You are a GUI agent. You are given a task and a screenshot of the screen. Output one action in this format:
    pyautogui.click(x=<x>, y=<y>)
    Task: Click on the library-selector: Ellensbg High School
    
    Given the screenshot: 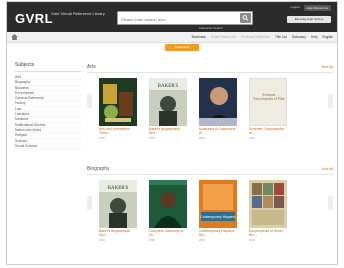 What is the action you would take?
    pyautogui.click(x=309, y=19)
    